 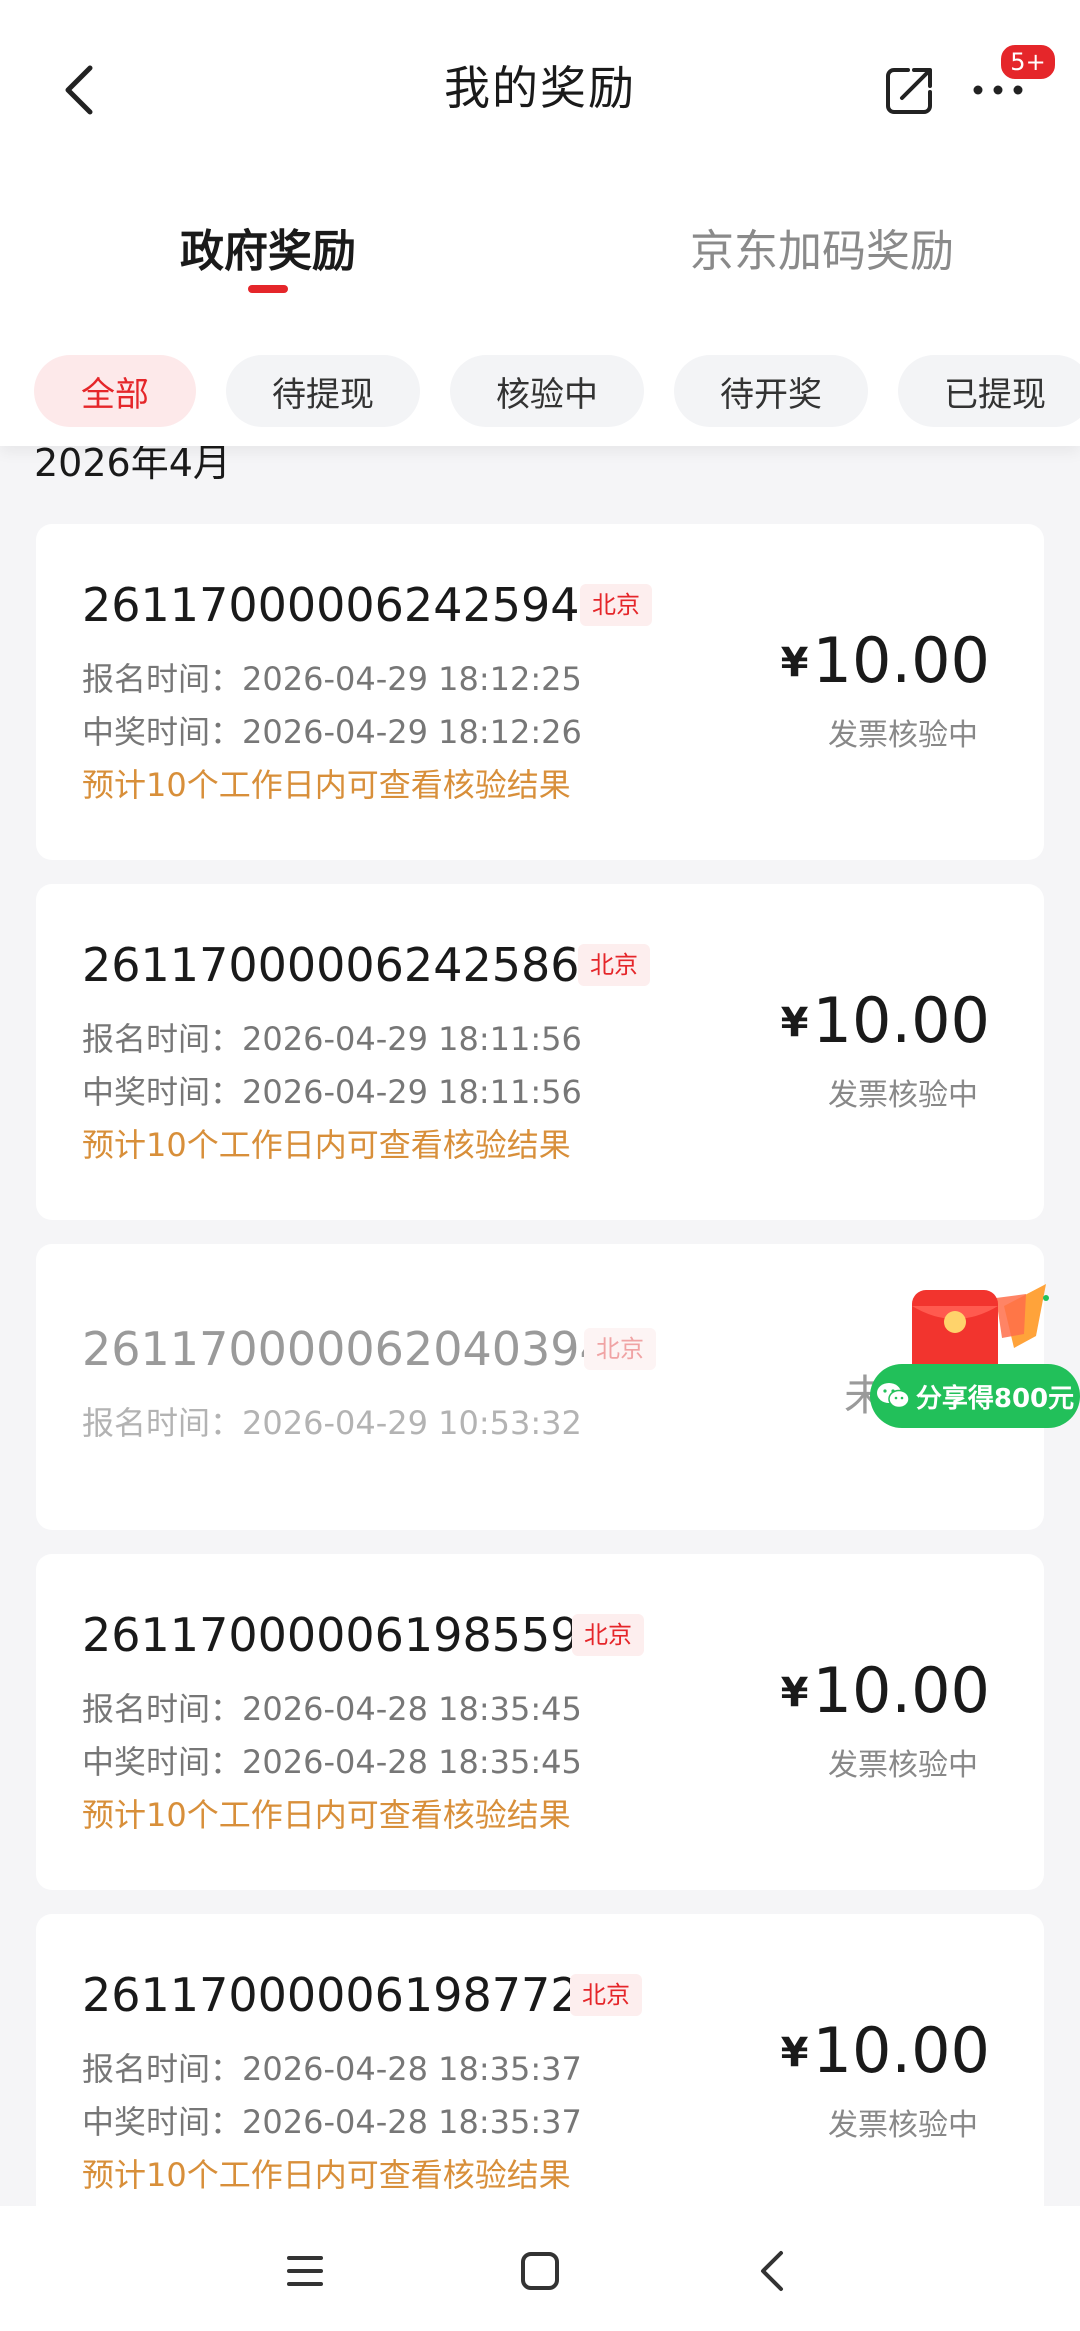 I want to click on share-icon, so click(x=909, y=91).